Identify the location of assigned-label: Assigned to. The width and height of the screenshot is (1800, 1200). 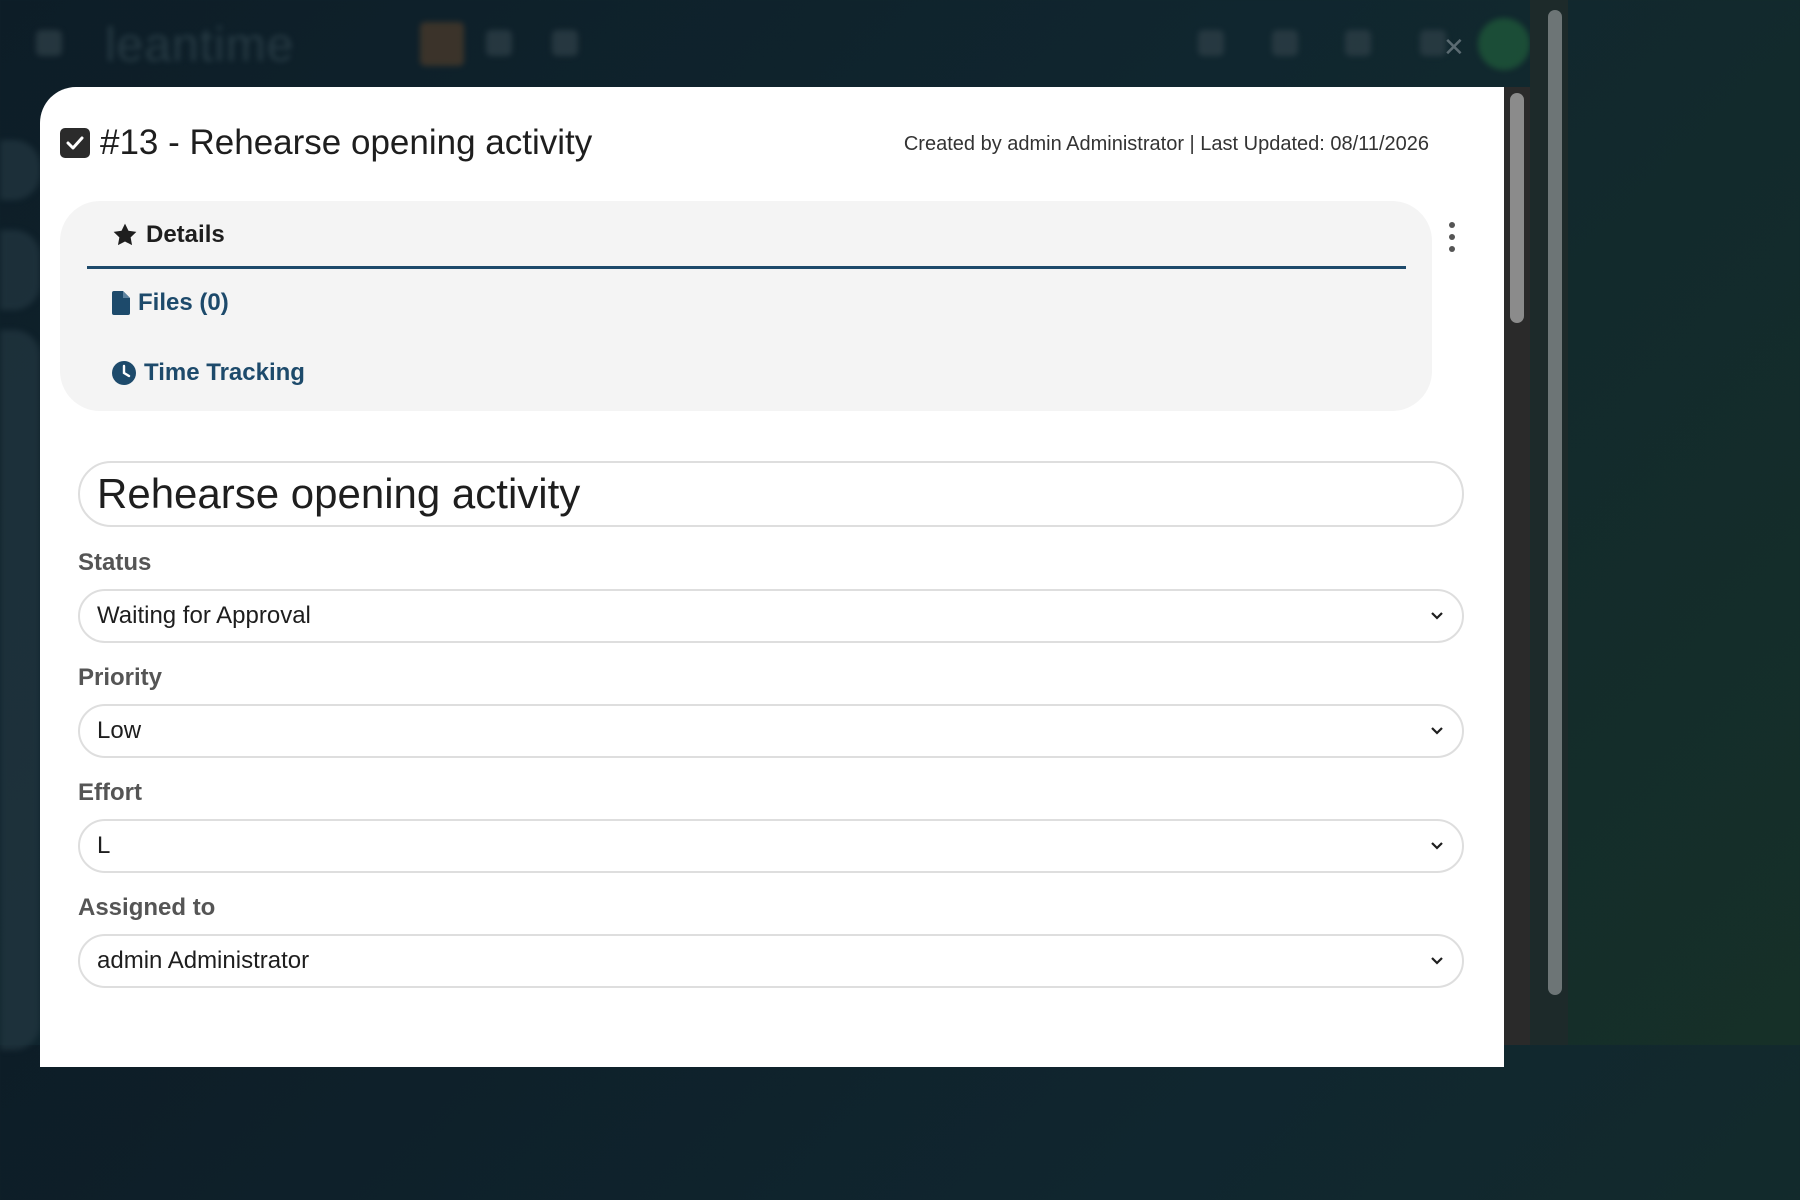
(147, 907).